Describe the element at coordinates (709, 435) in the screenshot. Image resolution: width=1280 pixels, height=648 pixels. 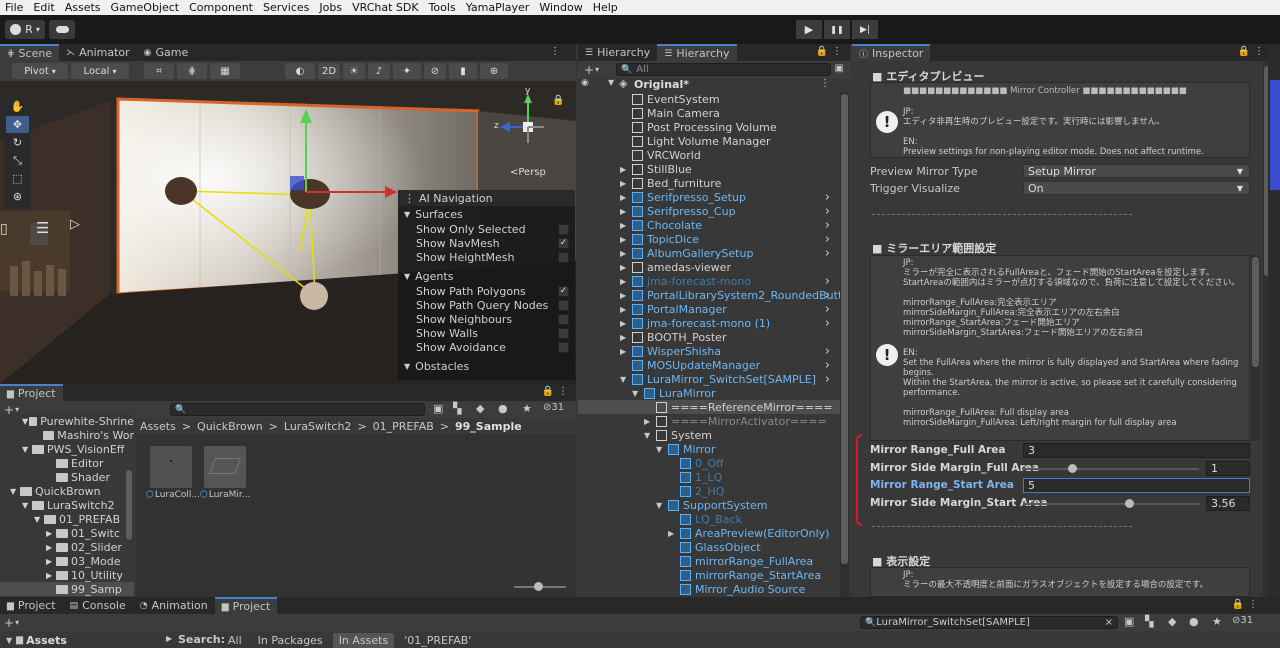
I see `hierarchy-item: ▼ System` at that location.